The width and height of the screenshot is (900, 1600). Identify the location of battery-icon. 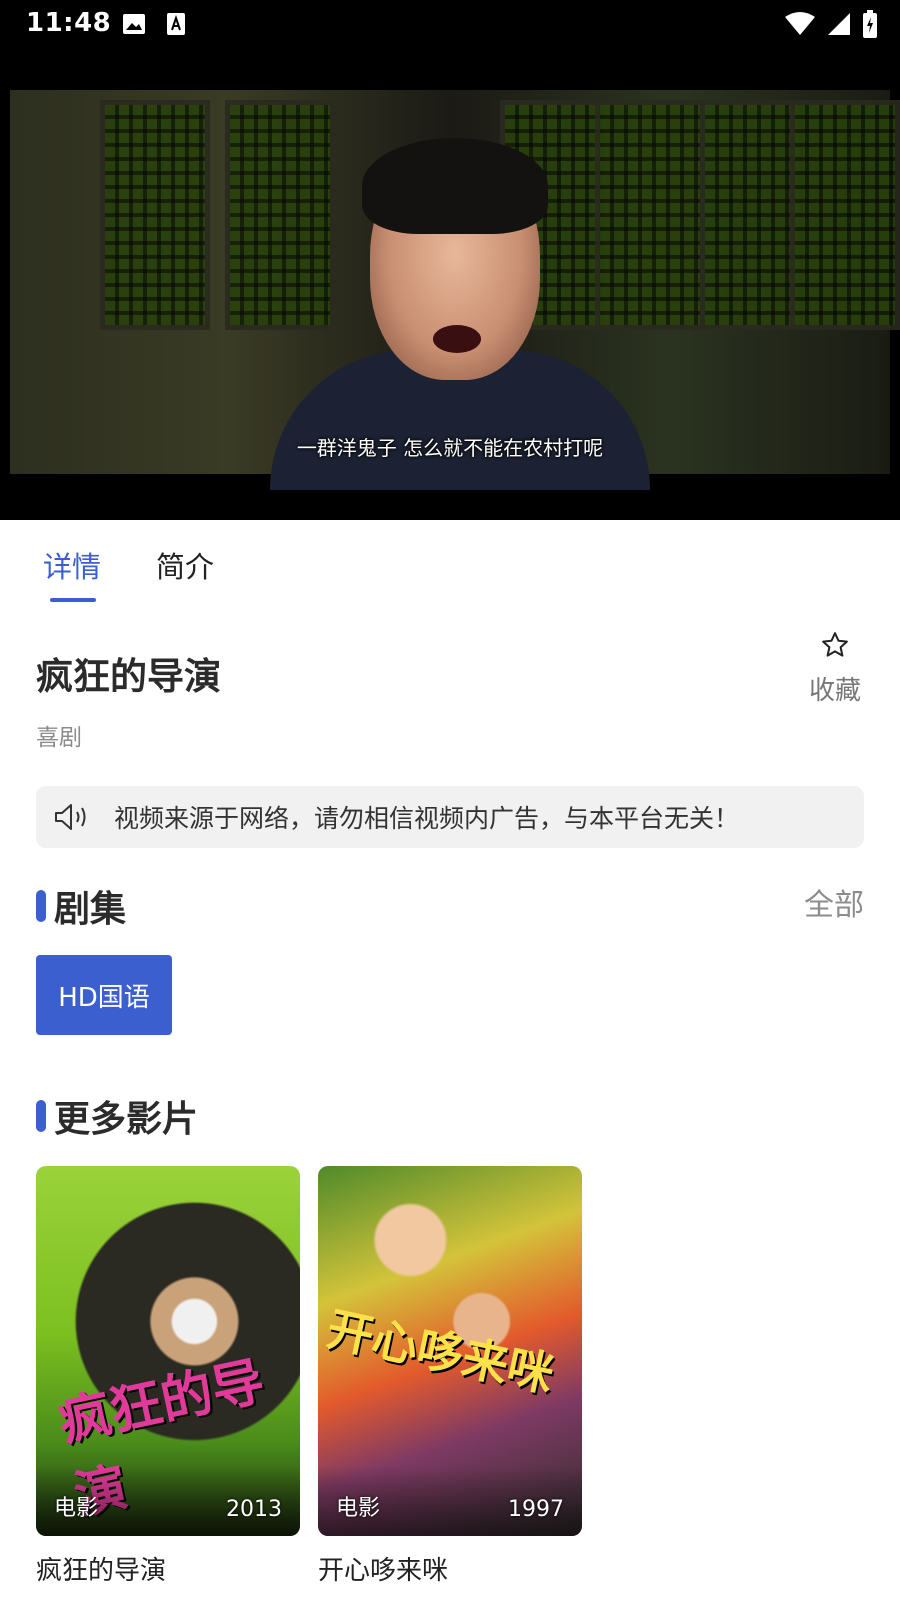
(870, 24).